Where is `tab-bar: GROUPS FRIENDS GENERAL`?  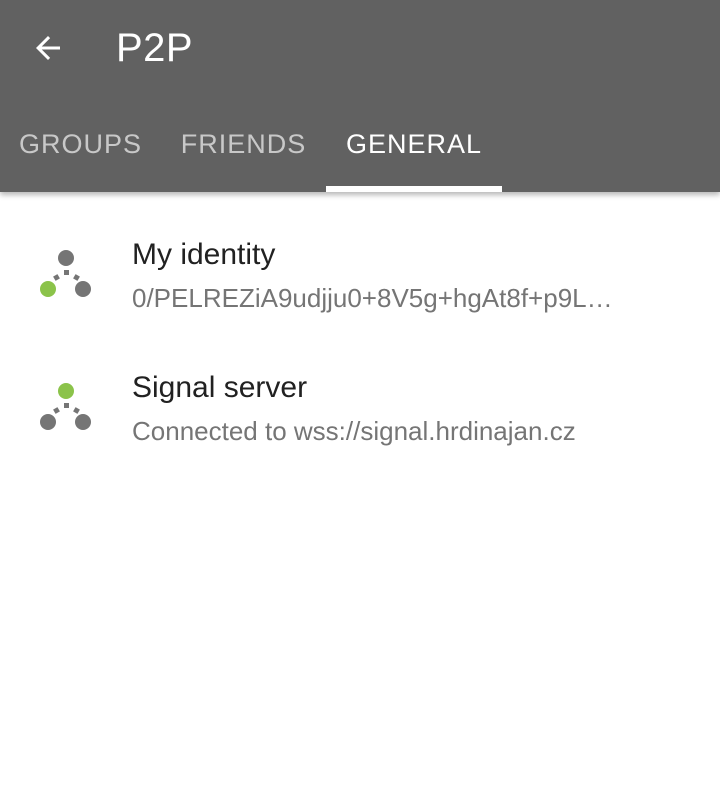 tab-bar: GROUPS FRIENDS GENERAL is located at coordinates (360, 144).